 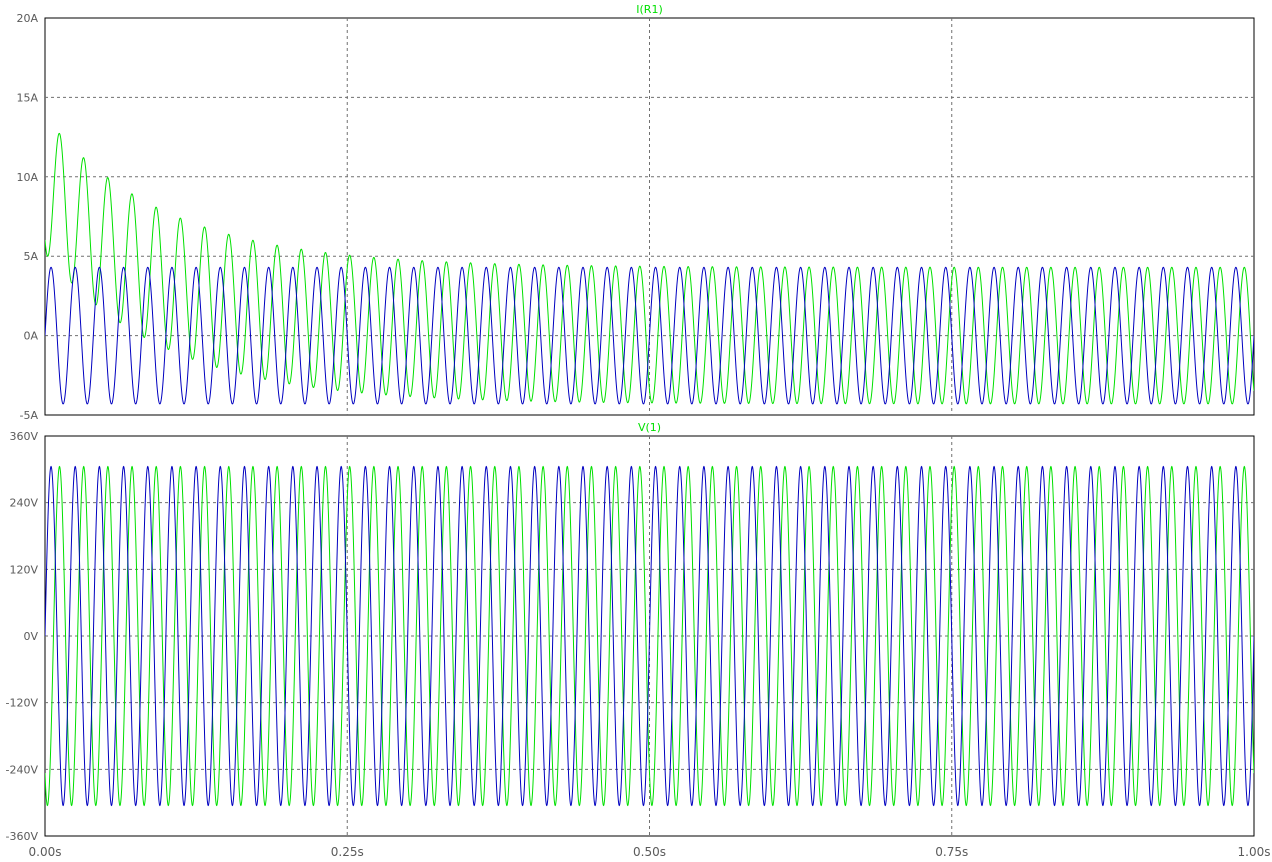 I want to click on voltage-y-tick-label: -120V, so click(x=22, y=703).